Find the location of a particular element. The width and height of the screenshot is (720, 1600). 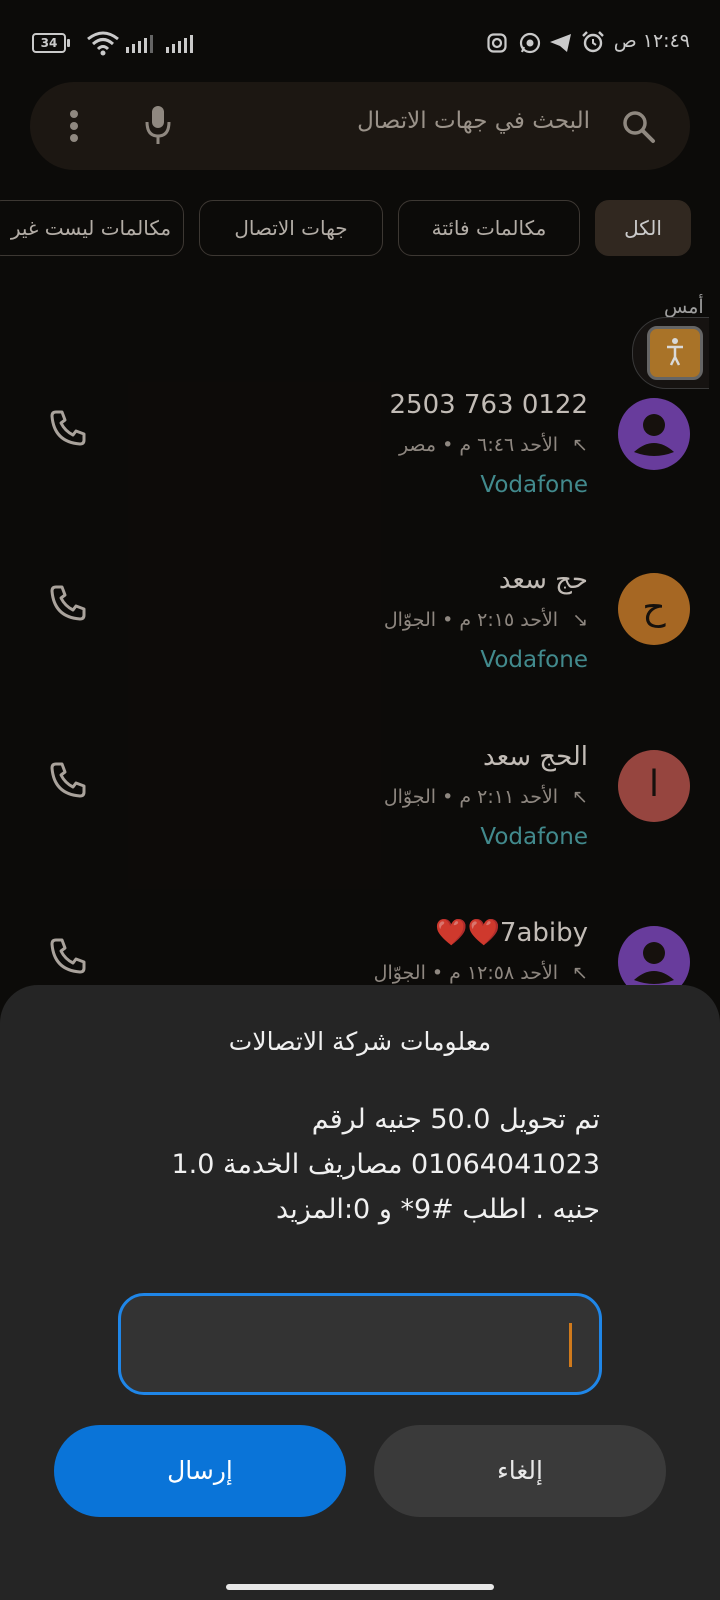

cancel-button: إلغاء is located at coordinates (520, 1471).